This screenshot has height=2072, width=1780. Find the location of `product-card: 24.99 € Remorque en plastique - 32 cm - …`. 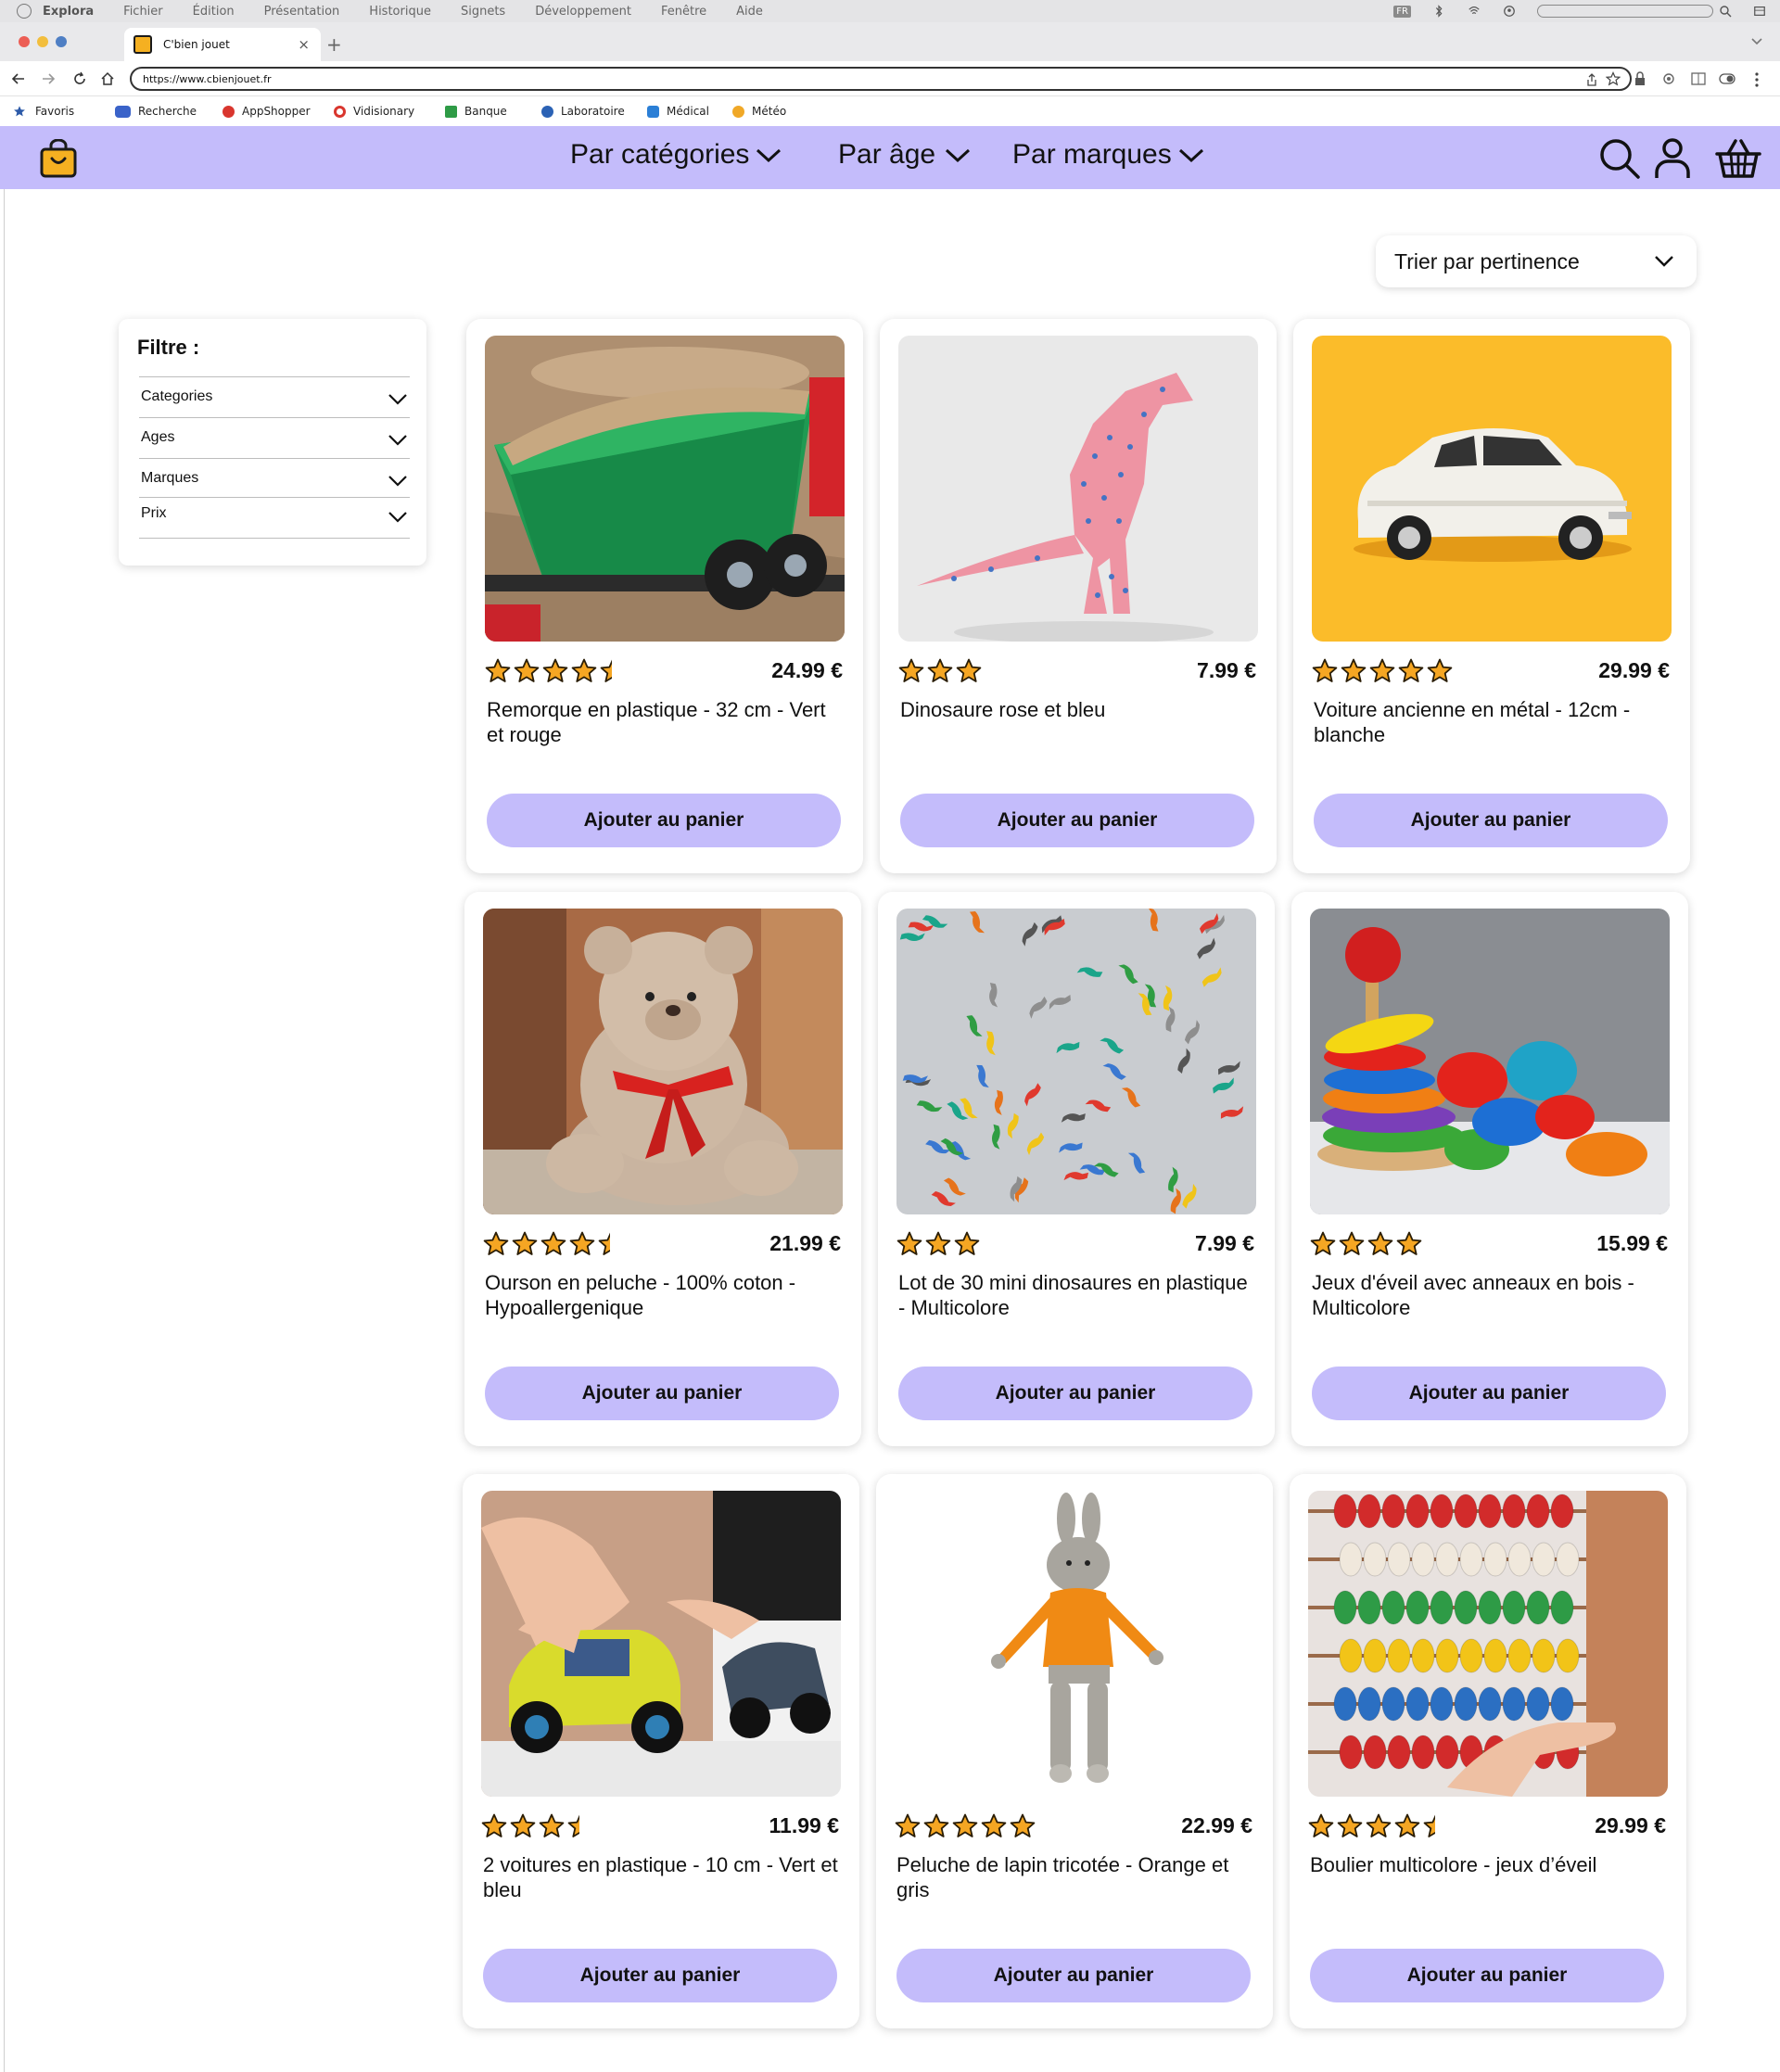

product-card: 24.99 € Remorque en plastique - 32 cm - … is located at coordinates (664, 596).